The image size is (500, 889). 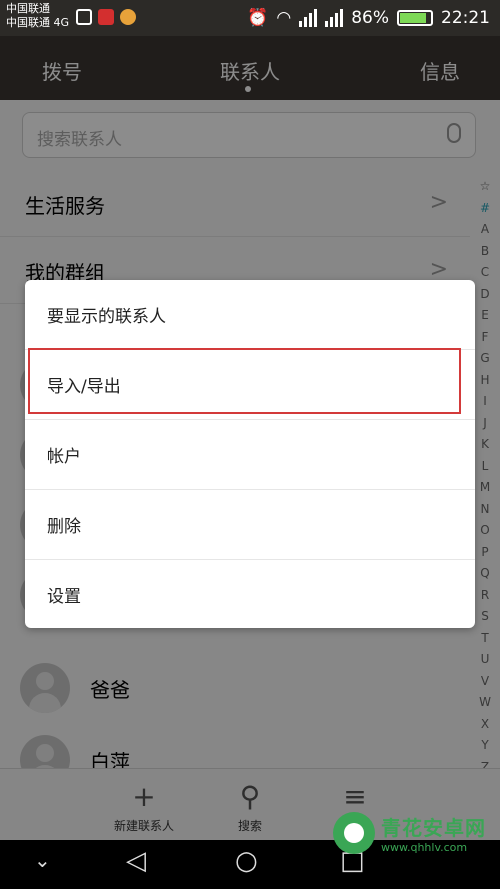 I want to click on menu-item-contacts-to-display: 要显示的联系人, so click(x=250, y=315).